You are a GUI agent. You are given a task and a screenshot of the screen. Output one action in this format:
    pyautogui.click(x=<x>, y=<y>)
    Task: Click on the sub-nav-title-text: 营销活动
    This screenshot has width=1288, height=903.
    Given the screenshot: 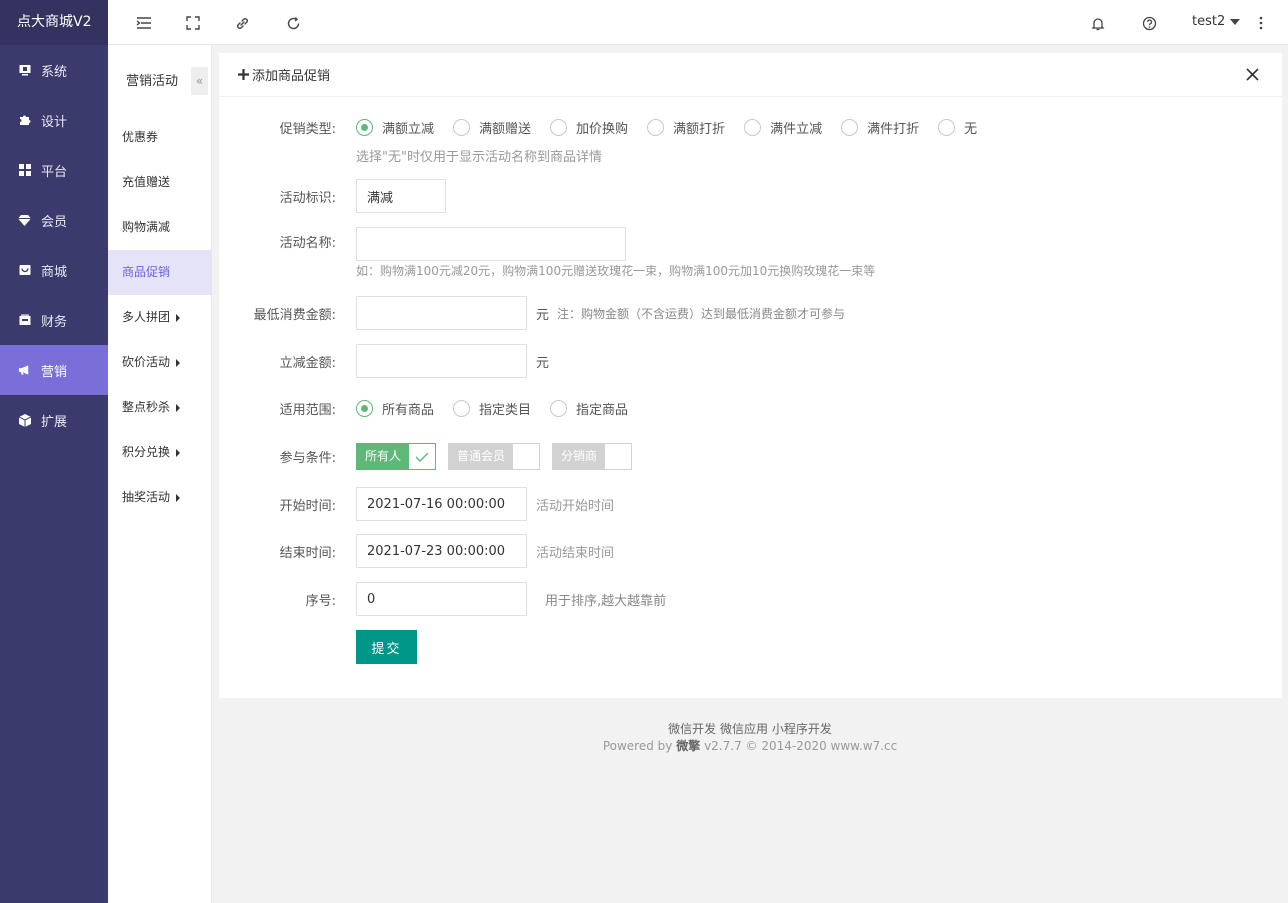 What is the action you would take?
    pyautogui.click(x=152, y=81)
    